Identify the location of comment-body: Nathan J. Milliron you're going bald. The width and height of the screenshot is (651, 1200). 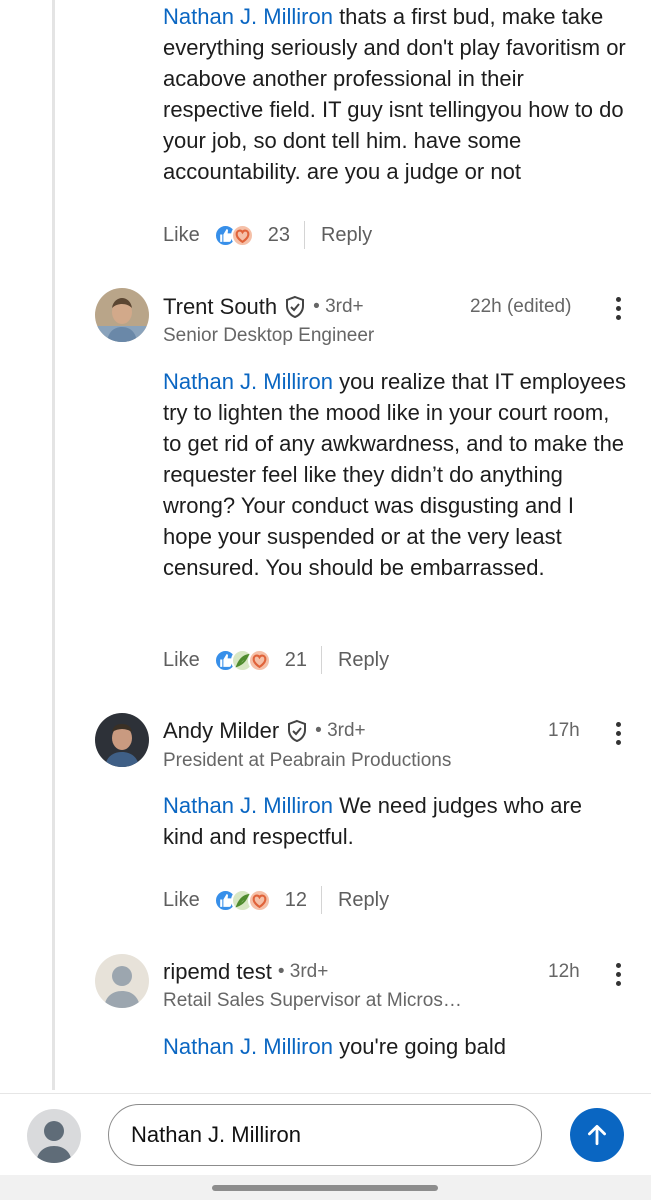
(395, 1046).